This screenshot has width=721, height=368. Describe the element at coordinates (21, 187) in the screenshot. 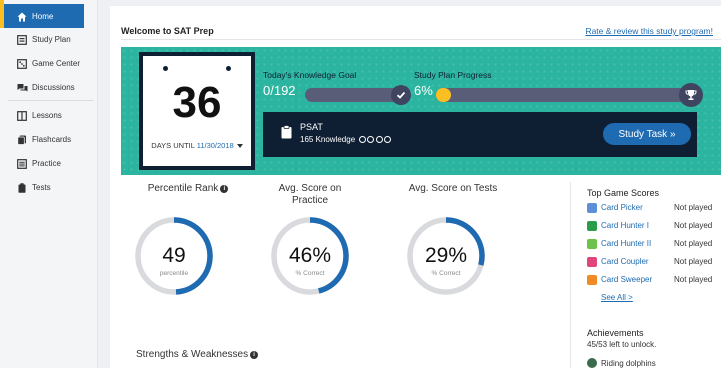

I see `tests-icon` at that location.